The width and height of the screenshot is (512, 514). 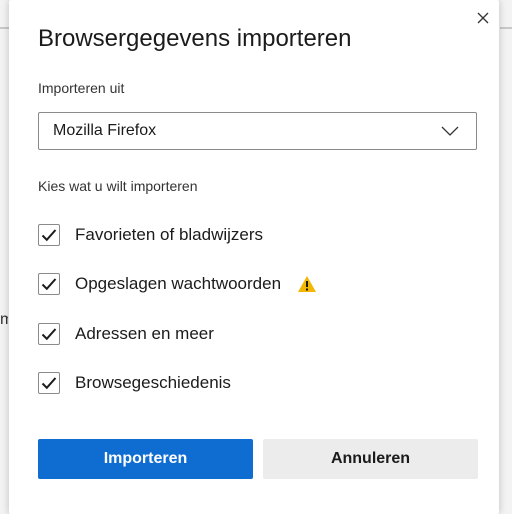 What do you see at coordinates (105, 130) in the screenshot?
I see `browser-select-value: Mozilla Firefox` at bounding box center [105, 130].